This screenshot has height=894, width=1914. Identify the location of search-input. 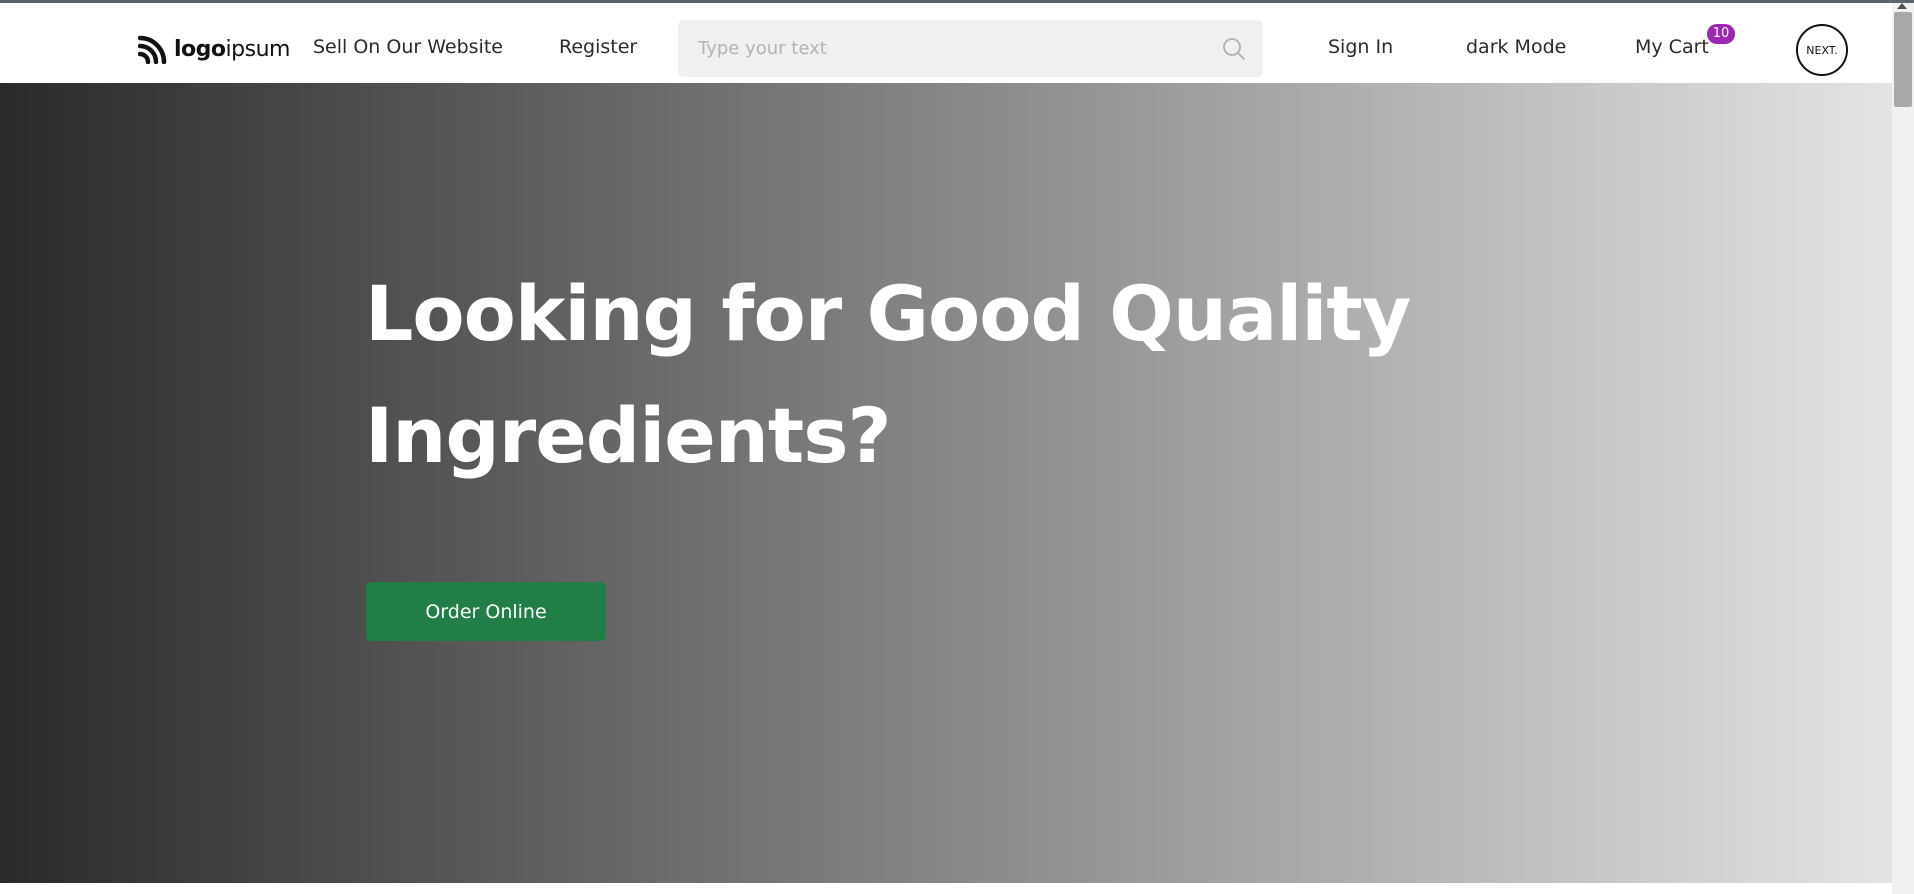
(951, 48).